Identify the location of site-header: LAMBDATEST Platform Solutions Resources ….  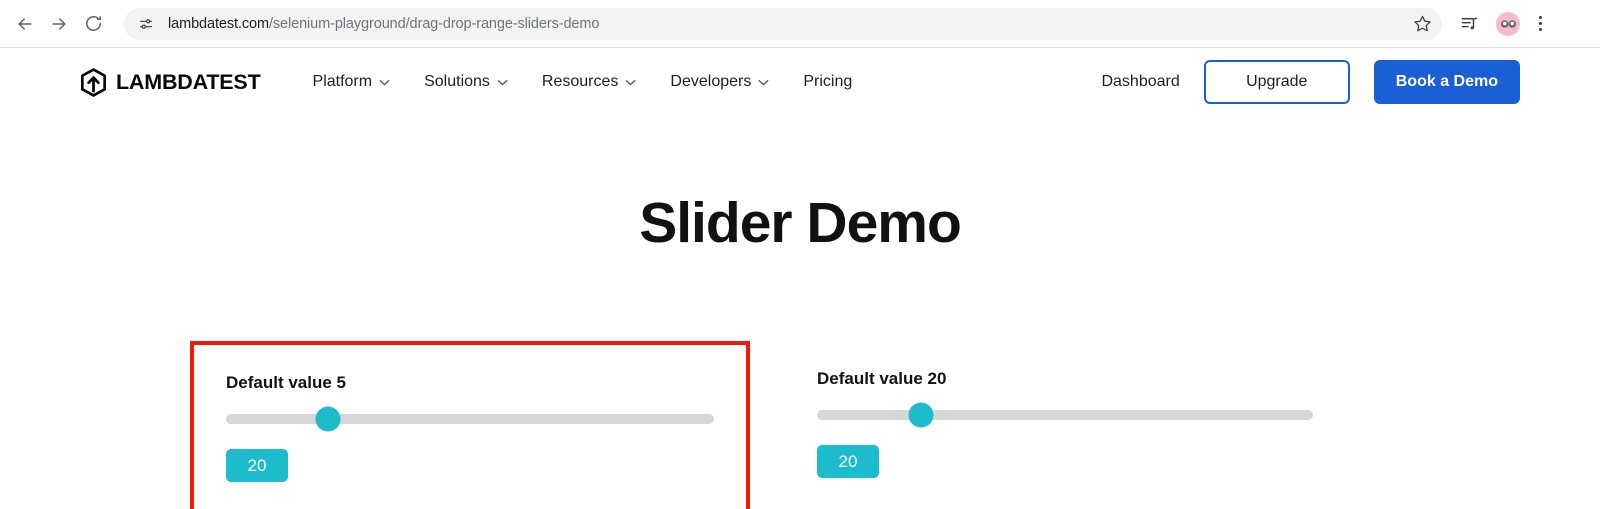
(800, 82).